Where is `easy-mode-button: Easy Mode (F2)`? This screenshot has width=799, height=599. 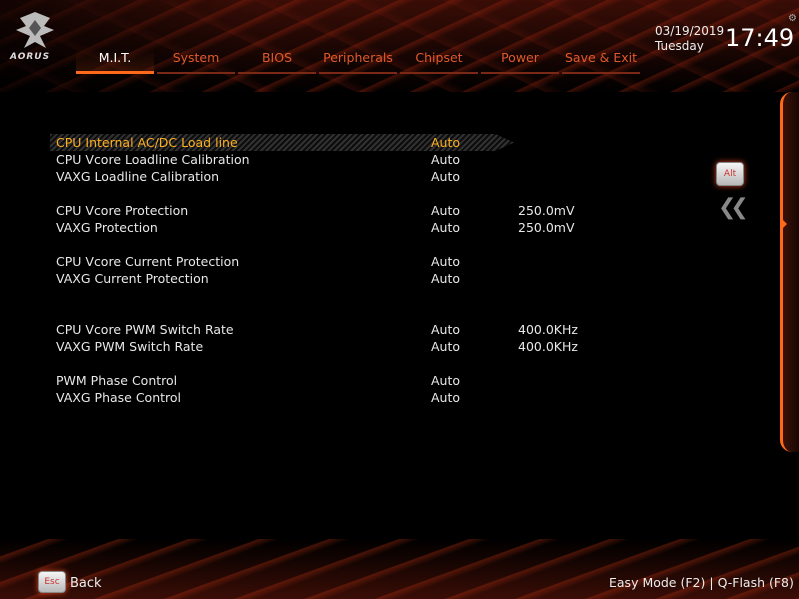 easy-mode-button: Easy Mode (F2) is located at coordinates (657, 582).